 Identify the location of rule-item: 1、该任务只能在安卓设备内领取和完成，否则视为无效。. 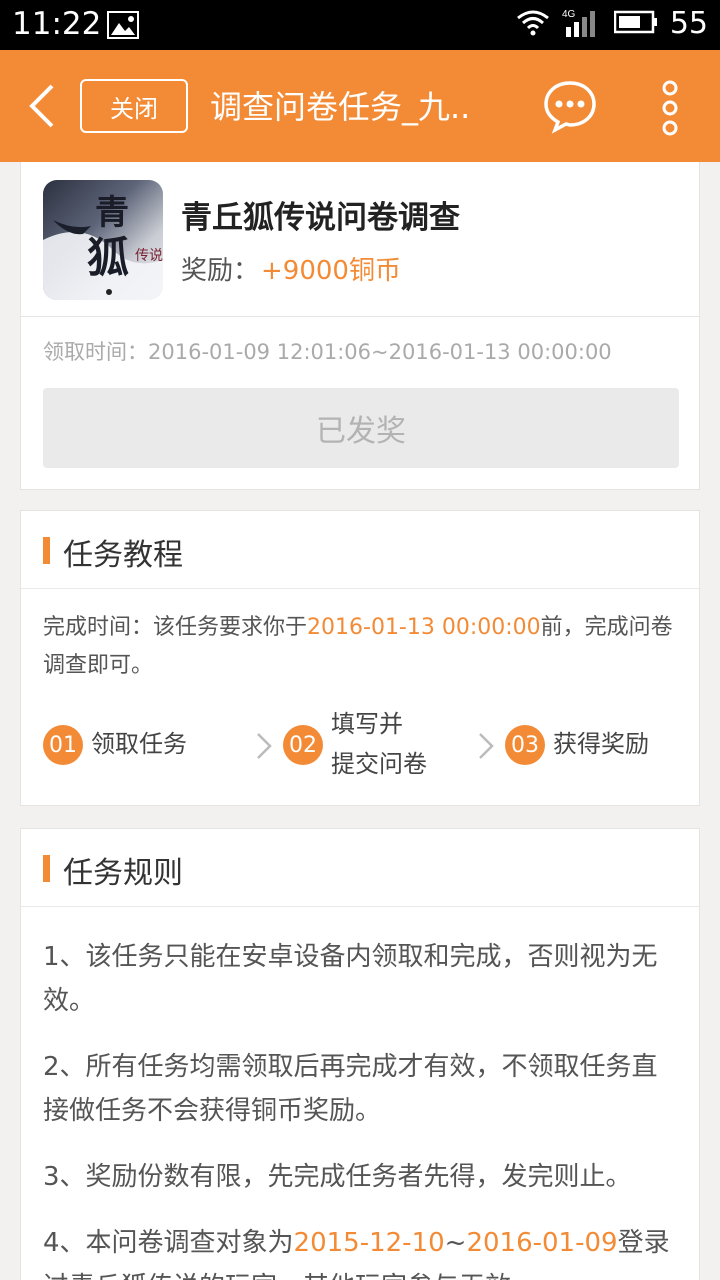
(350, 979).